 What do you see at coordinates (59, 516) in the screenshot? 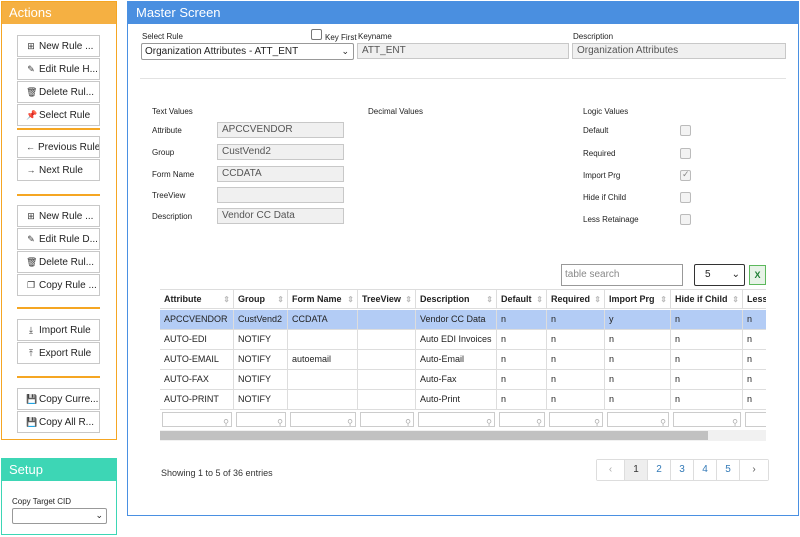
I see `copy-target-select: ⌄` at bounding box center [59, 516].